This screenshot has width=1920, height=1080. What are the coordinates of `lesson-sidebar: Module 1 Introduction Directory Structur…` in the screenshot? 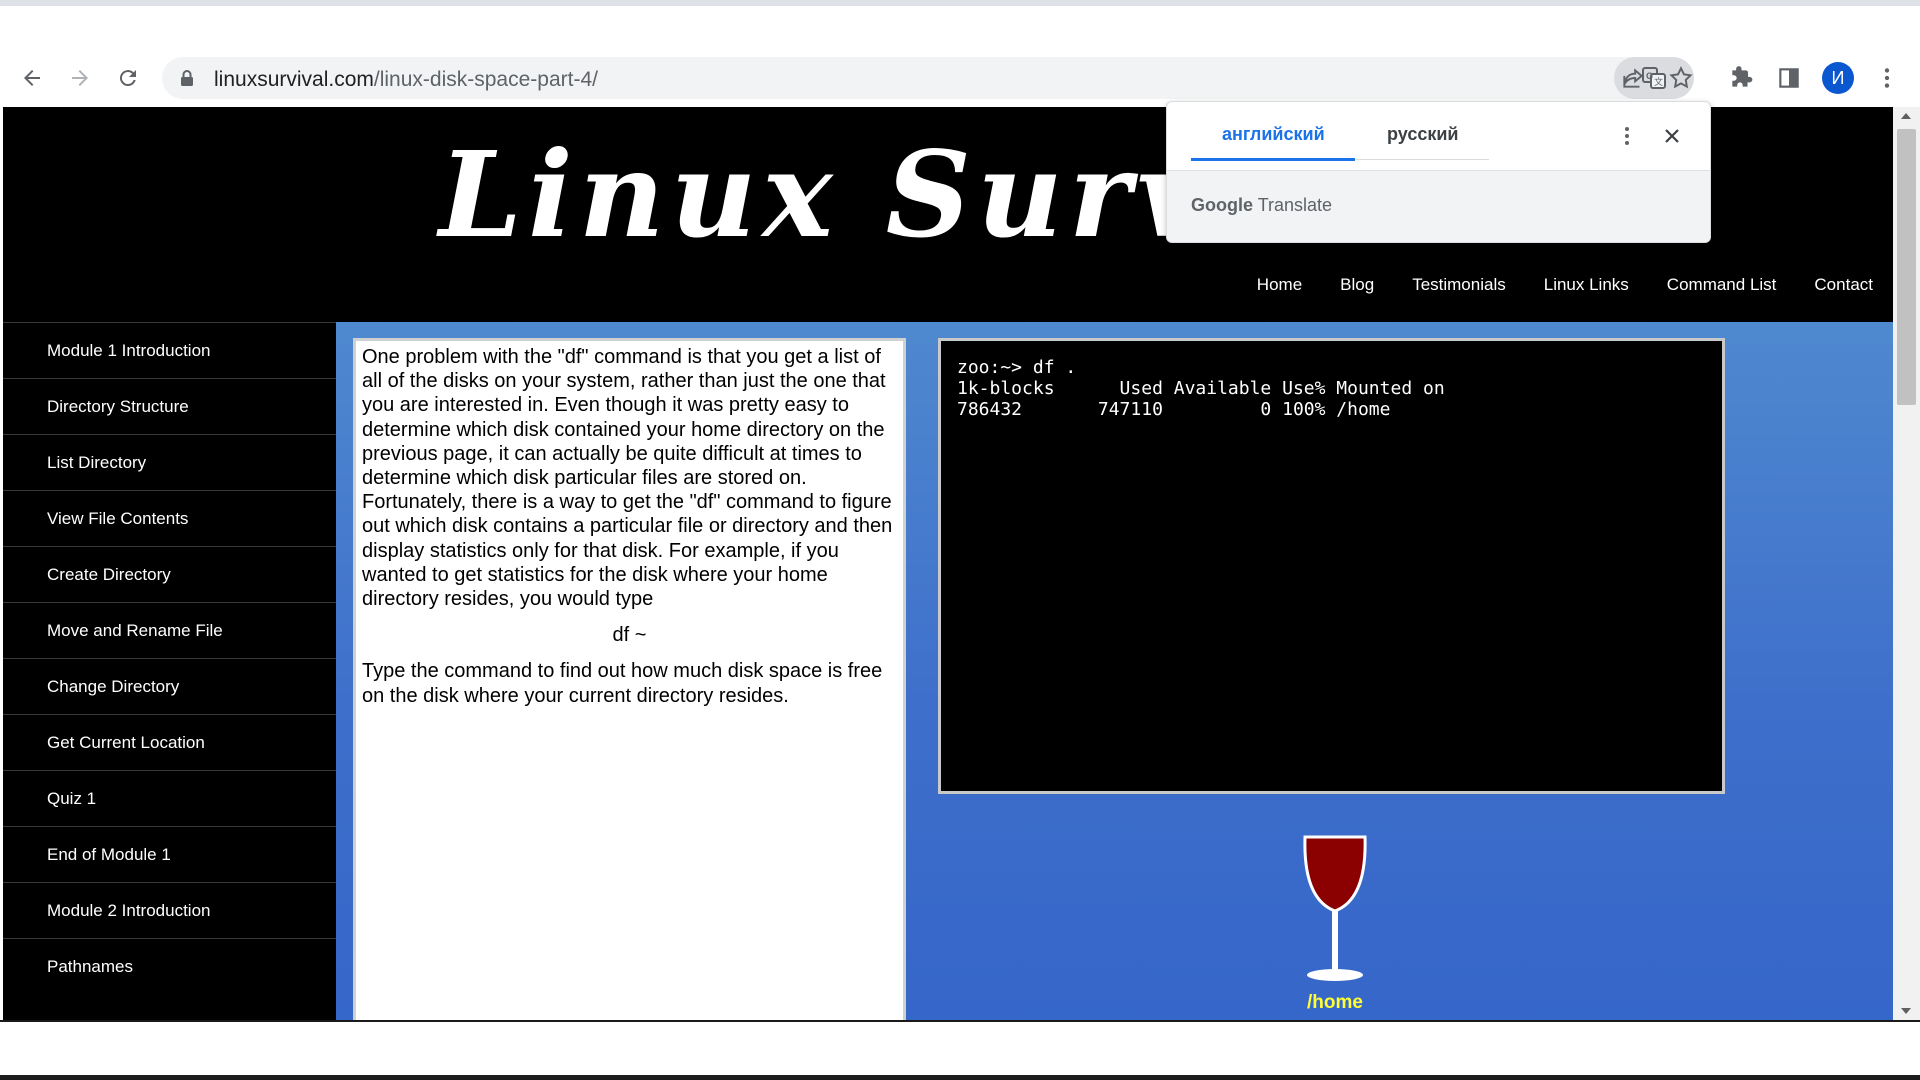 It's located at (169, 671).